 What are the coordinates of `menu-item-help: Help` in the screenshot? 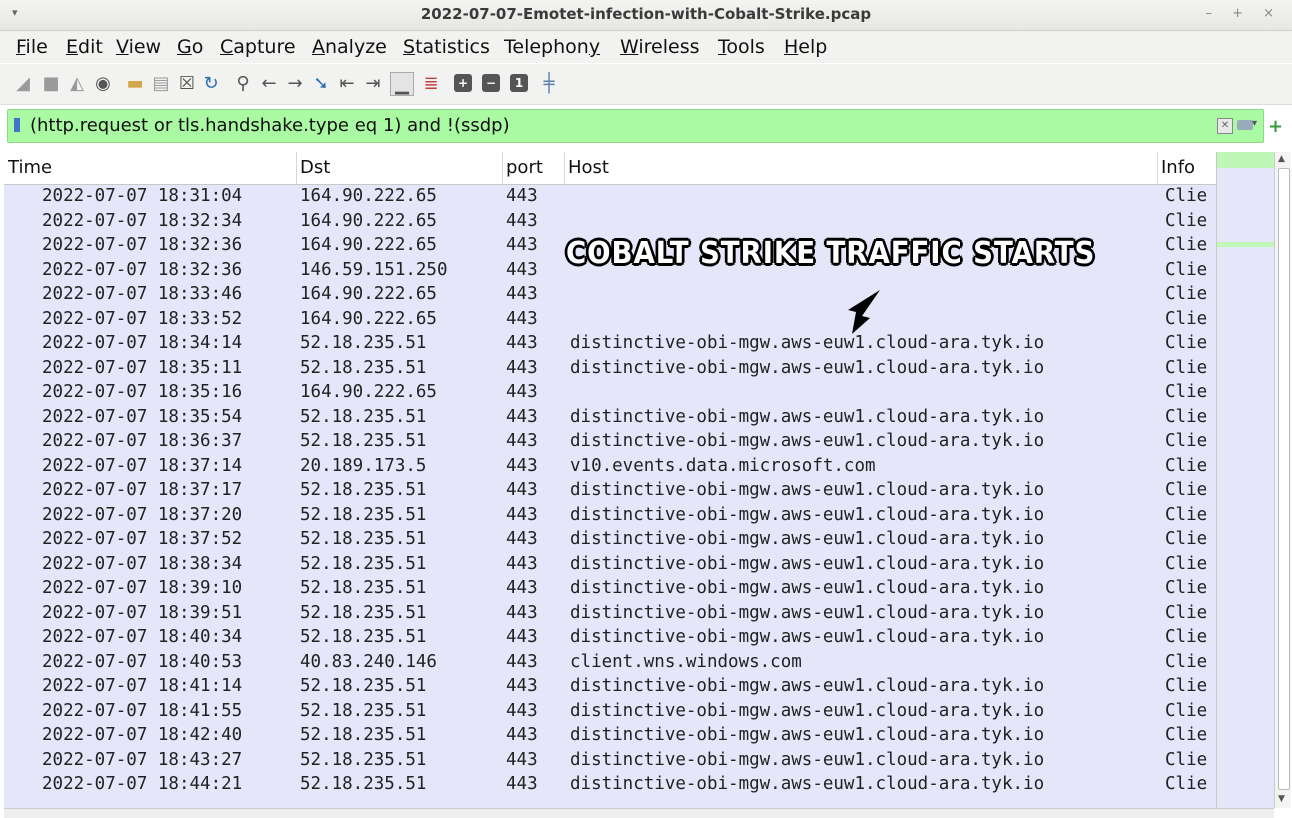 It's located at (805, 47).